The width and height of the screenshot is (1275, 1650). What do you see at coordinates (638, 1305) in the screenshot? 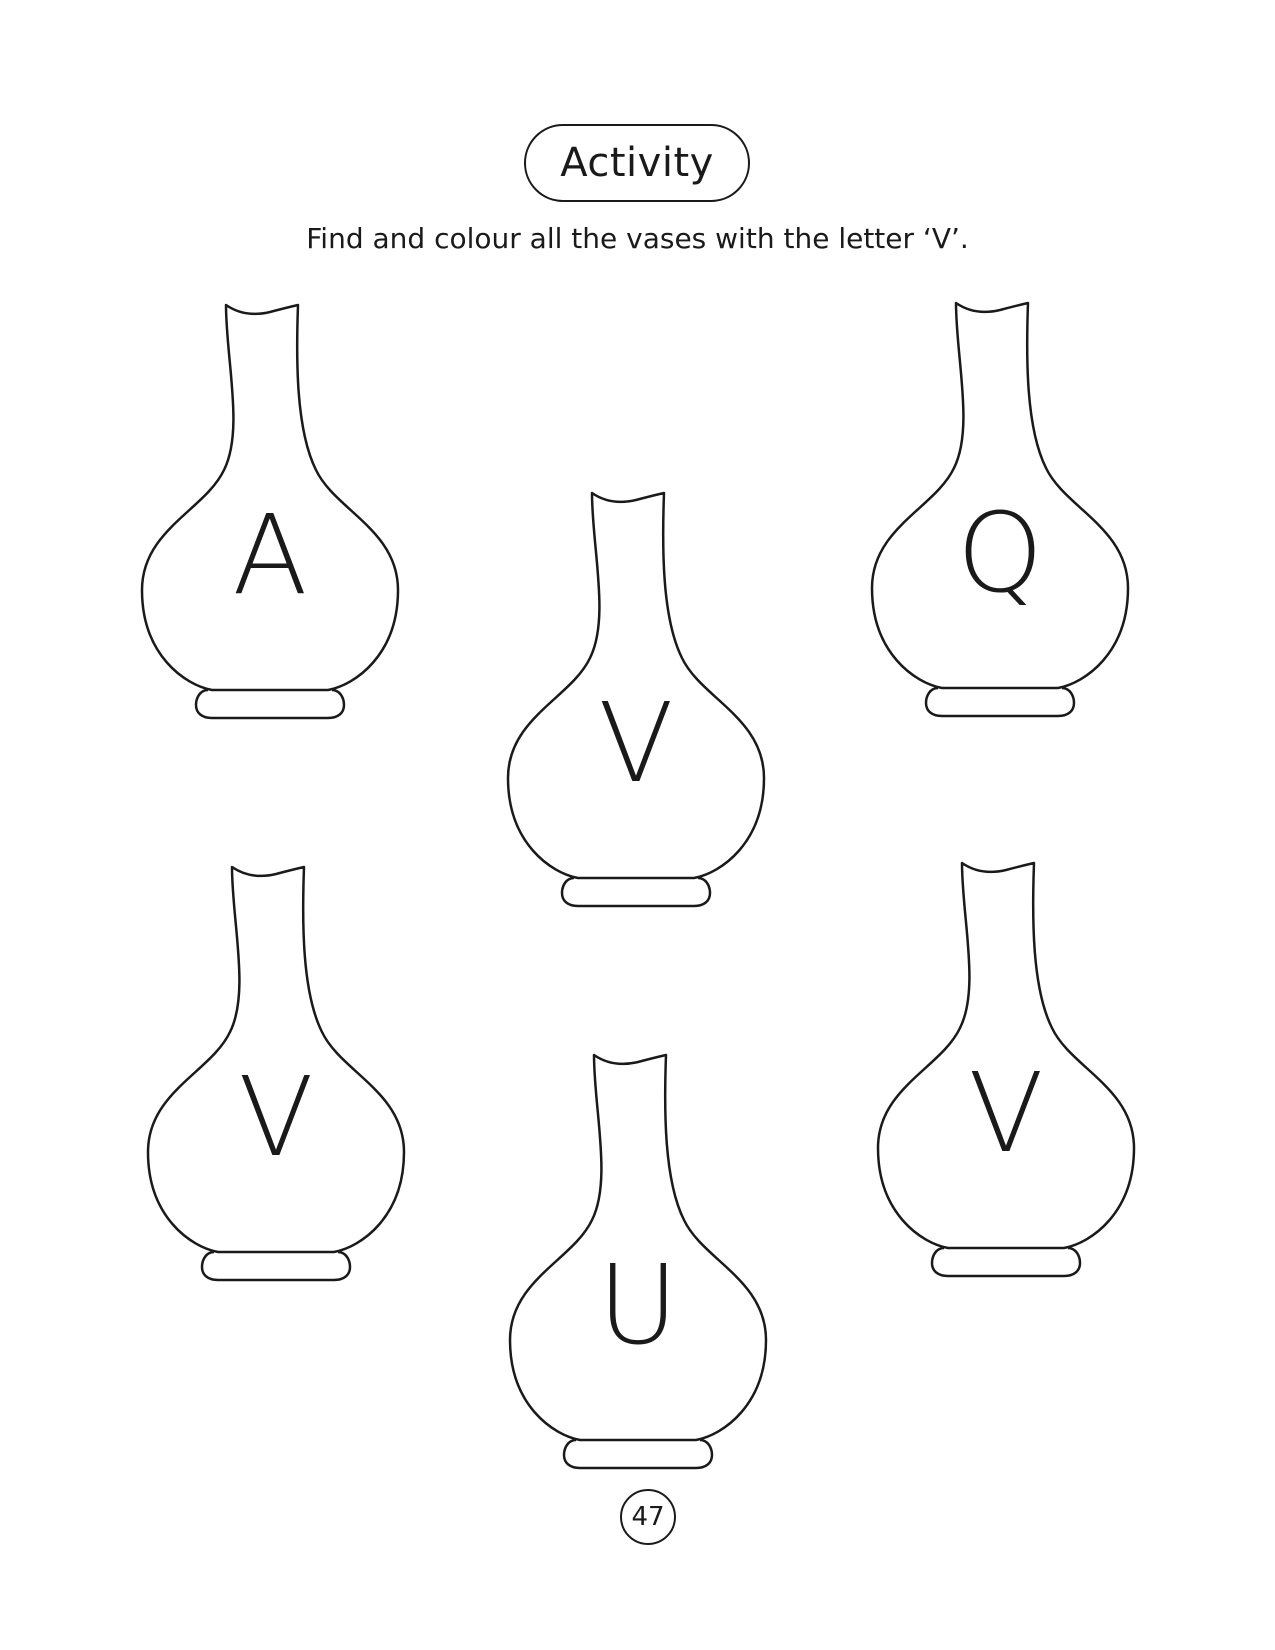
I see `vase-letter: U` at bounding box center [638, 1305].